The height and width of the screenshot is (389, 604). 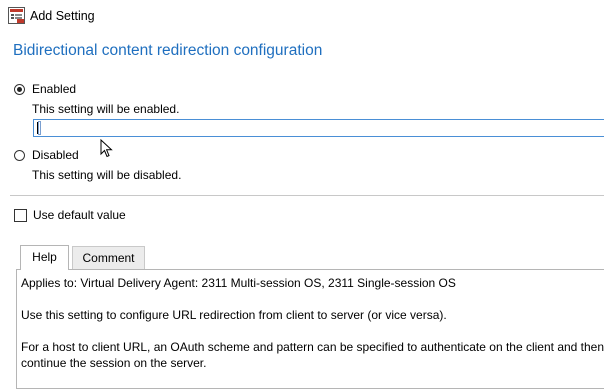 What do you see at coordinates (16, 15) in the screenshot?
I see `settings-dialog-icon` at bounding box center [16, 15].